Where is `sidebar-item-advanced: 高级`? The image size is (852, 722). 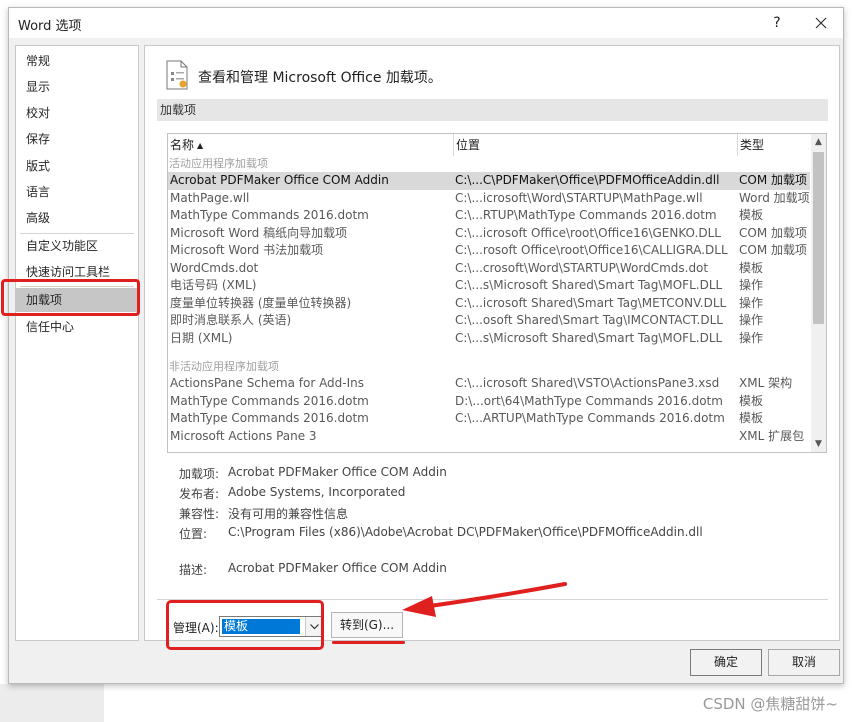 sidebar-item-advanced: 高级 is located at coordinates (77, 218).